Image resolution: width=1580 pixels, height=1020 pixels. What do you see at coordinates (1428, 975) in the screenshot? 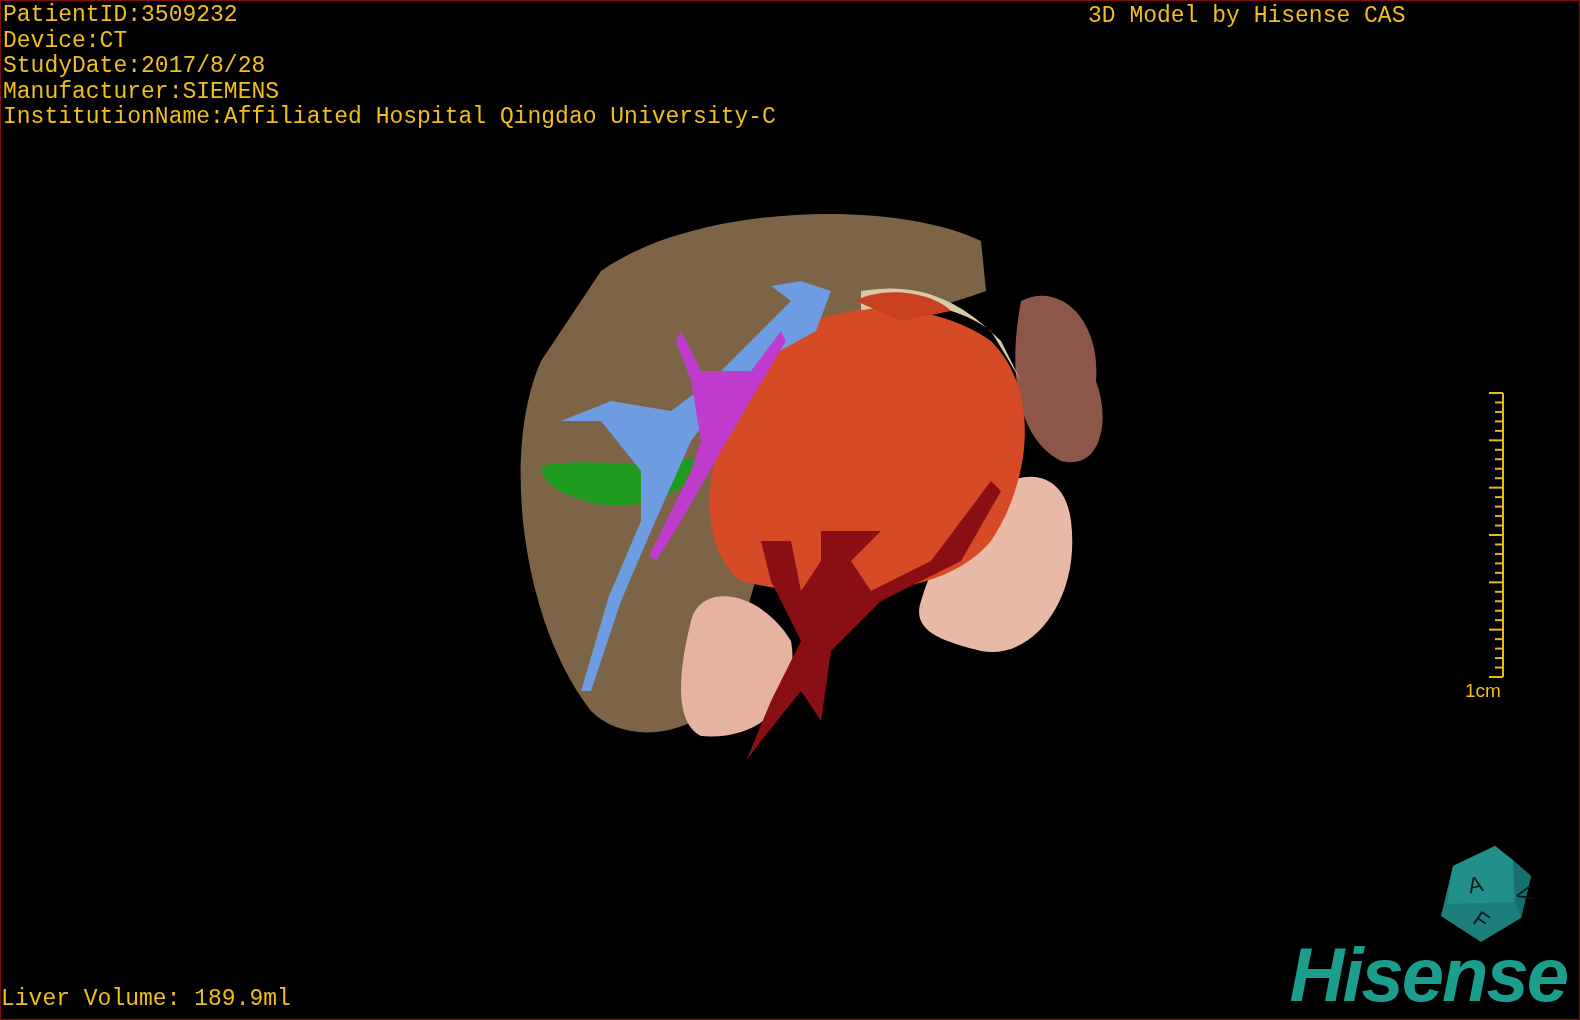
I see `brand-logo: Hisense` at bounding box center [1428, 975].